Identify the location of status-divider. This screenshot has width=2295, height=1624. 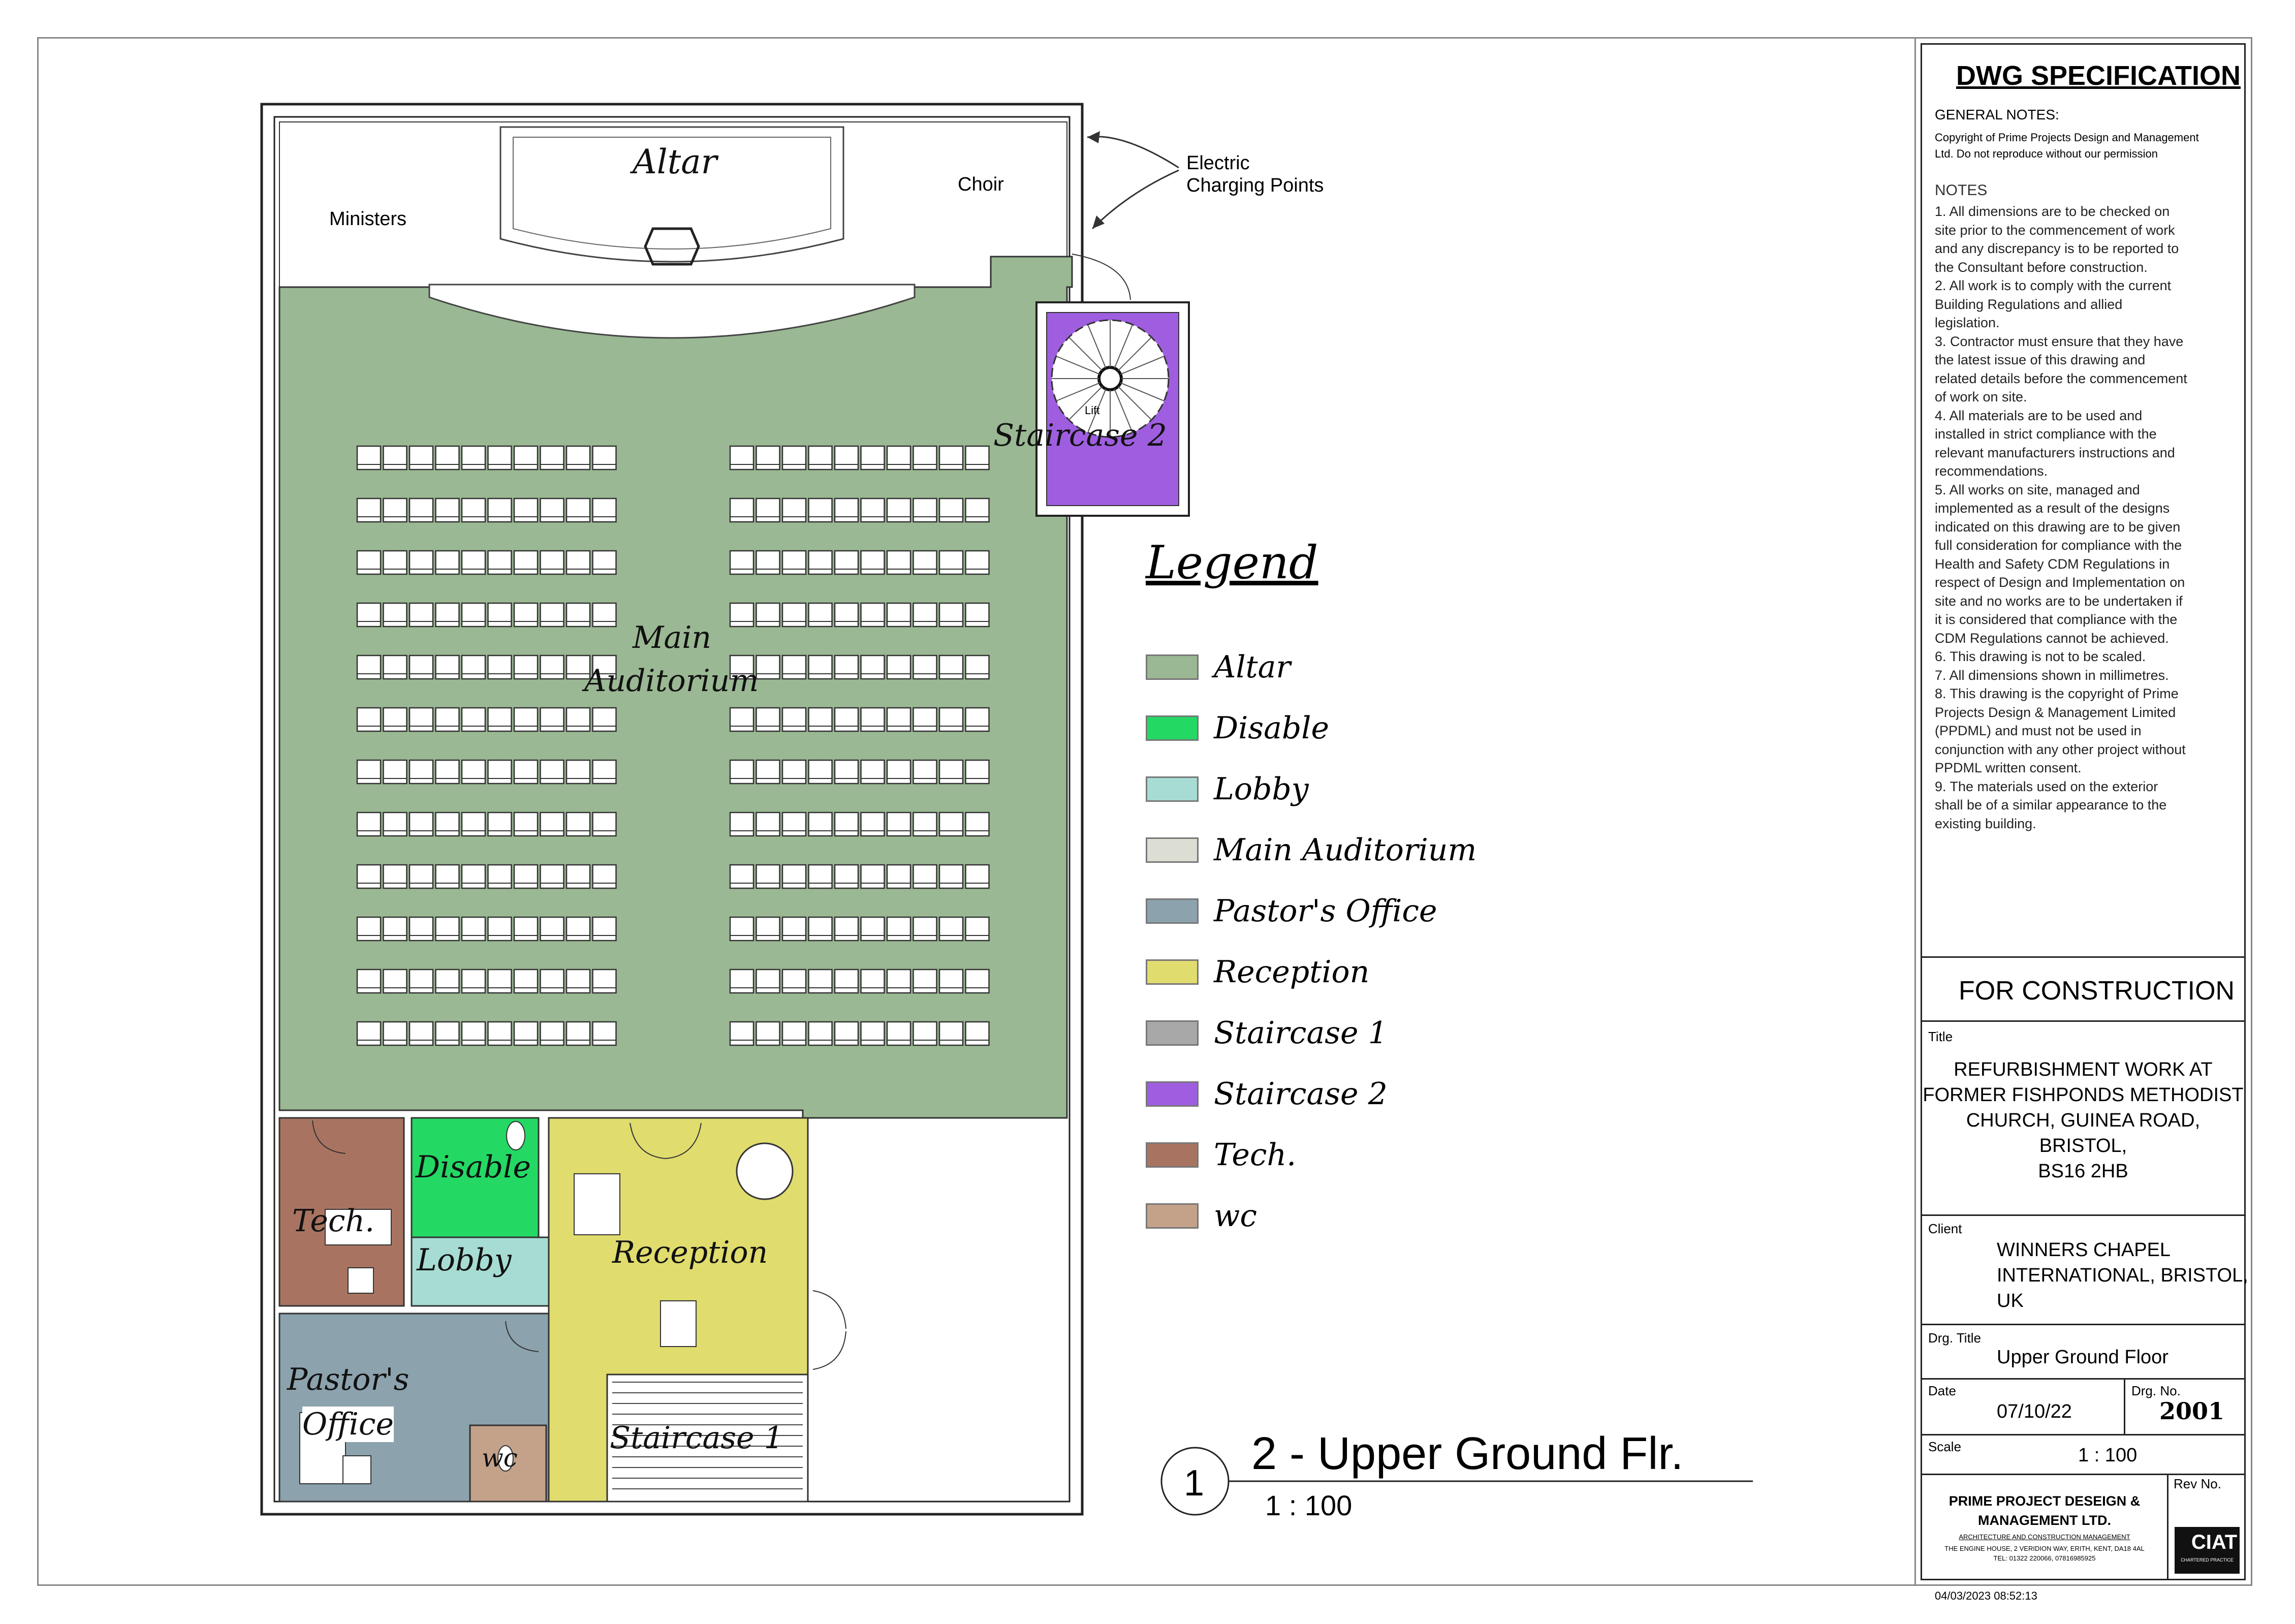
(2083, 957).